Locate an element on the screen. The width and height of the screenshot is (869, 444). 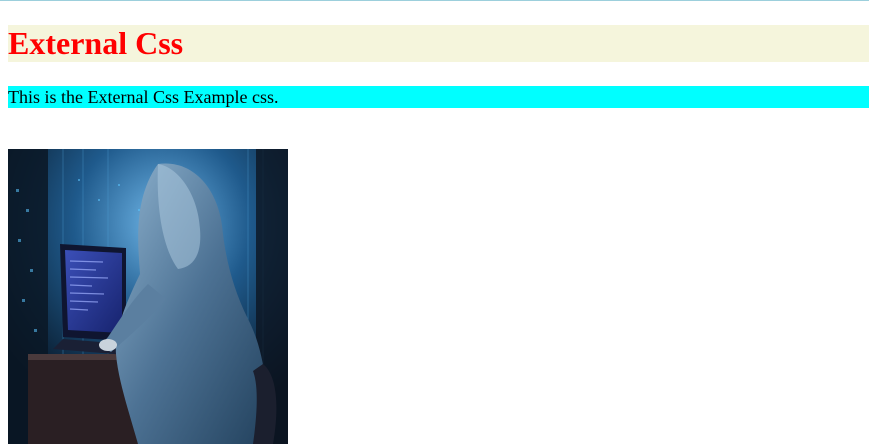
figure-hand is located at coordinates (108, 345).